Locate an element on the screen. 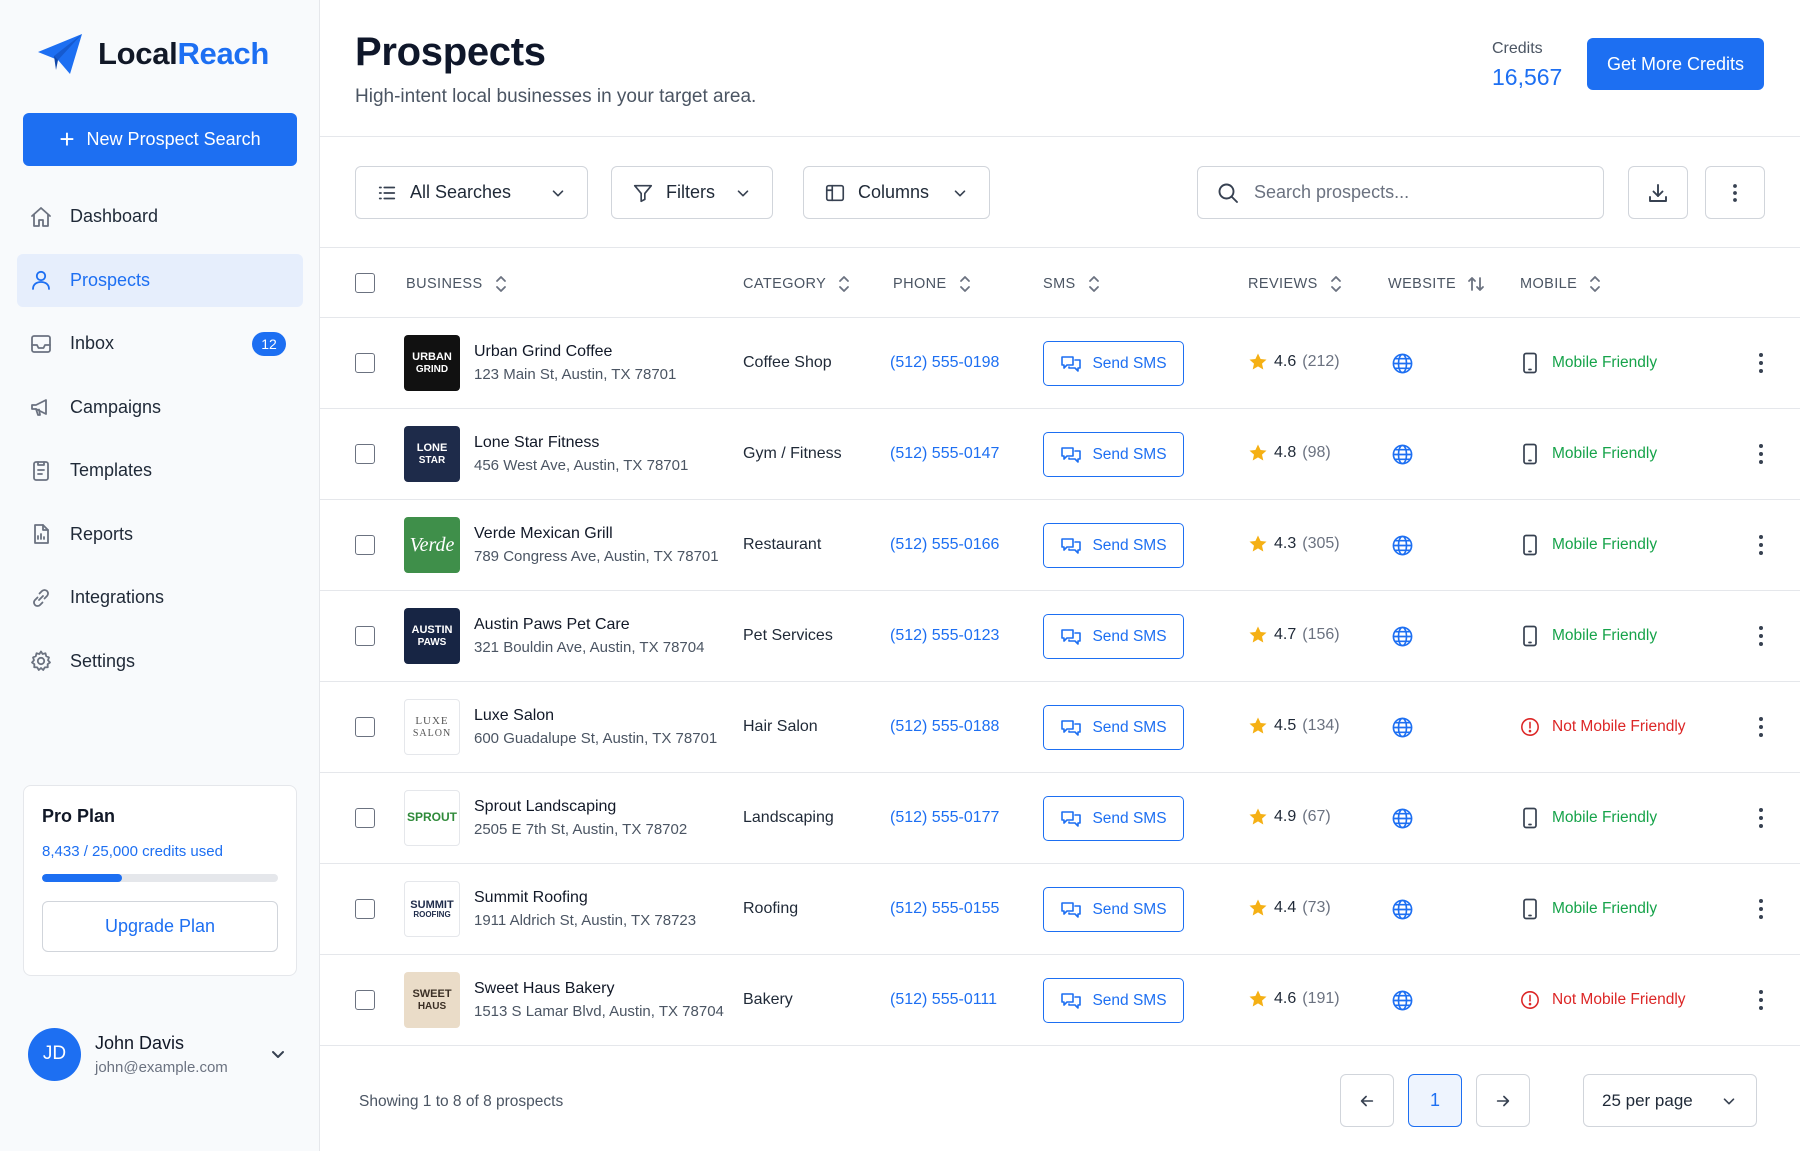  sidebar-item-label: Inbox is located at coordinates (92, 343).